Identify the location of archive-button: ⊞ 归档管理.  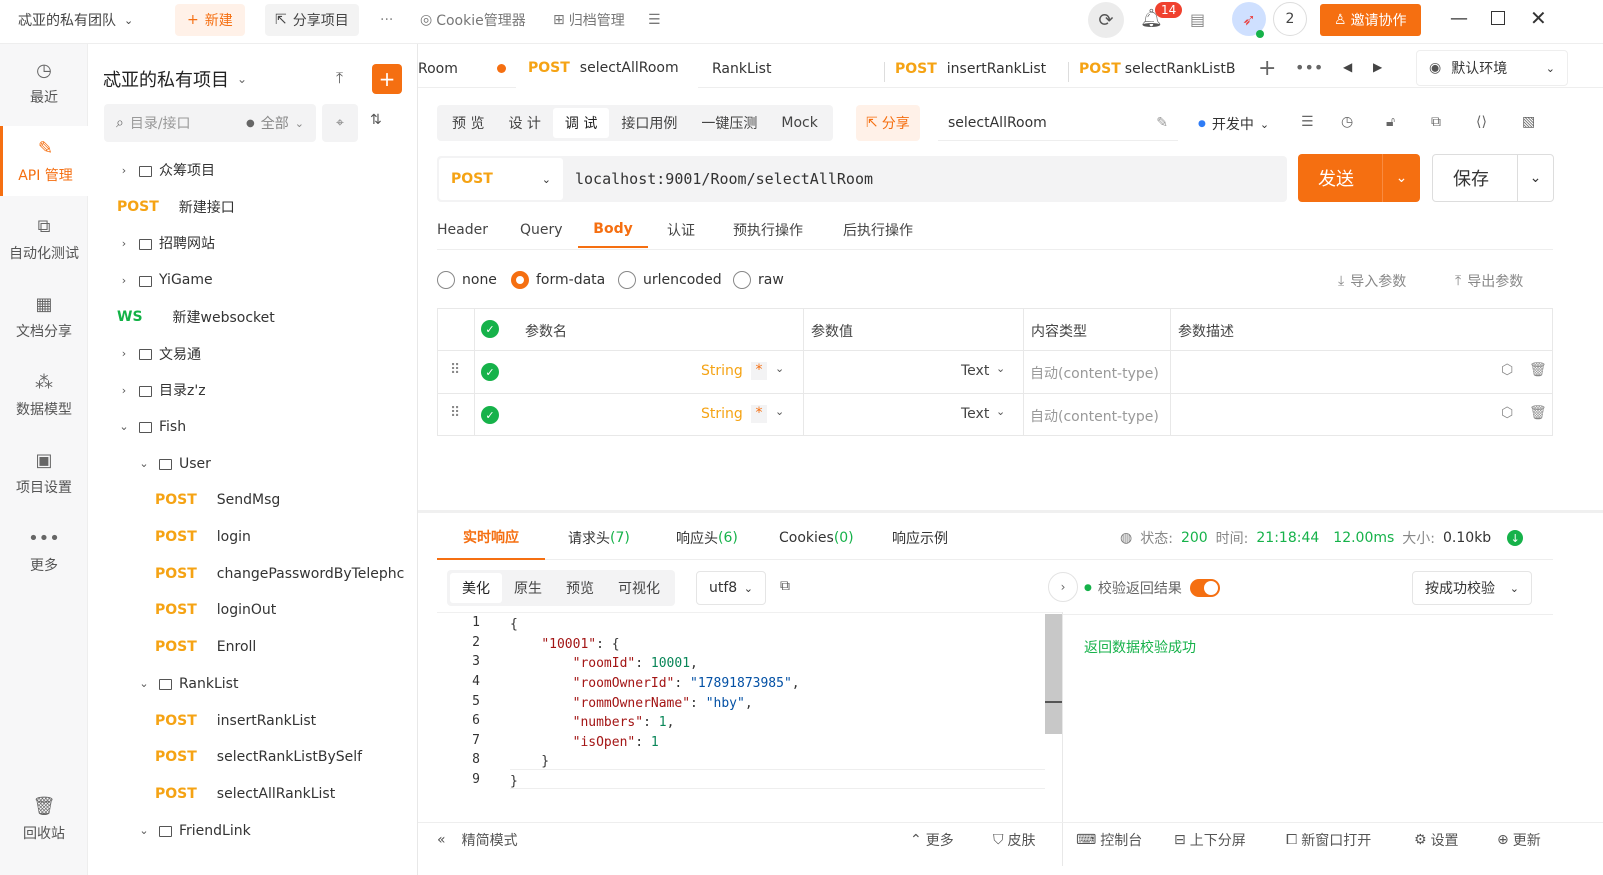
(589, 20).